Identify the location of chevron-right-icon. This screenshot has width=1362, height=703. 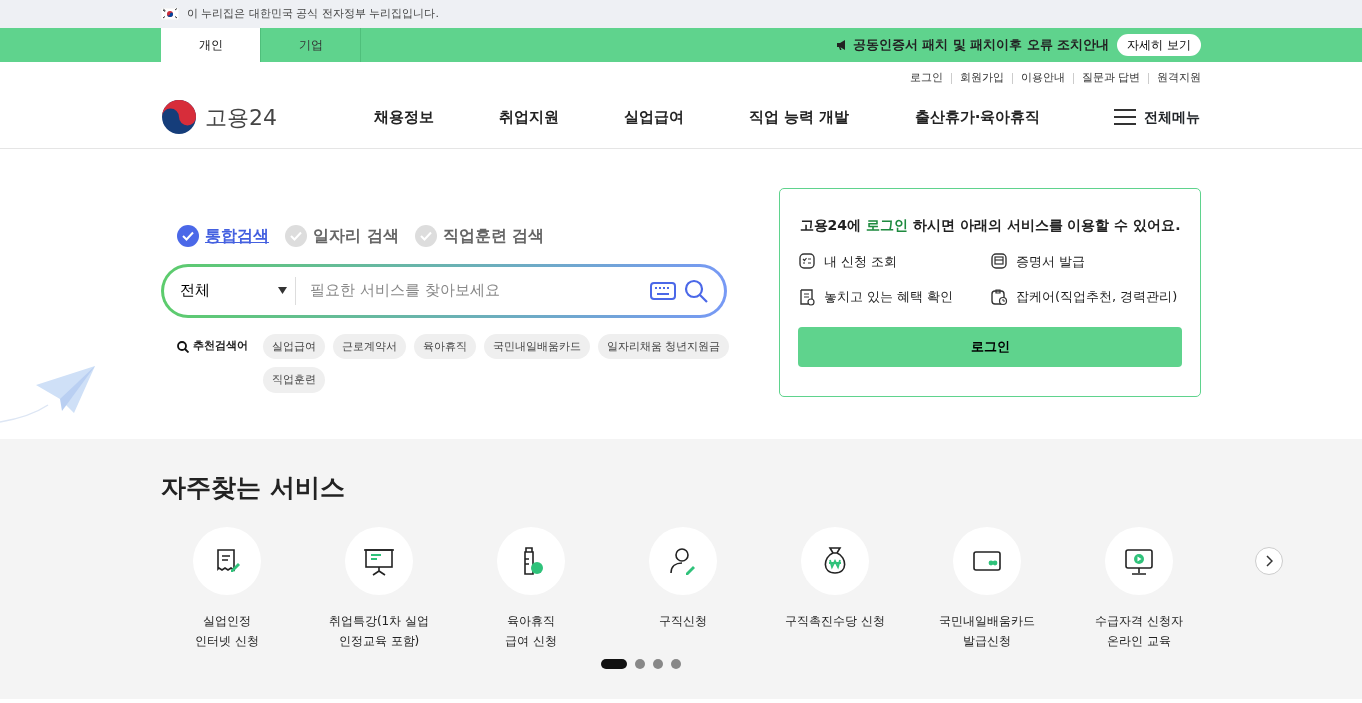
(1269, 560).